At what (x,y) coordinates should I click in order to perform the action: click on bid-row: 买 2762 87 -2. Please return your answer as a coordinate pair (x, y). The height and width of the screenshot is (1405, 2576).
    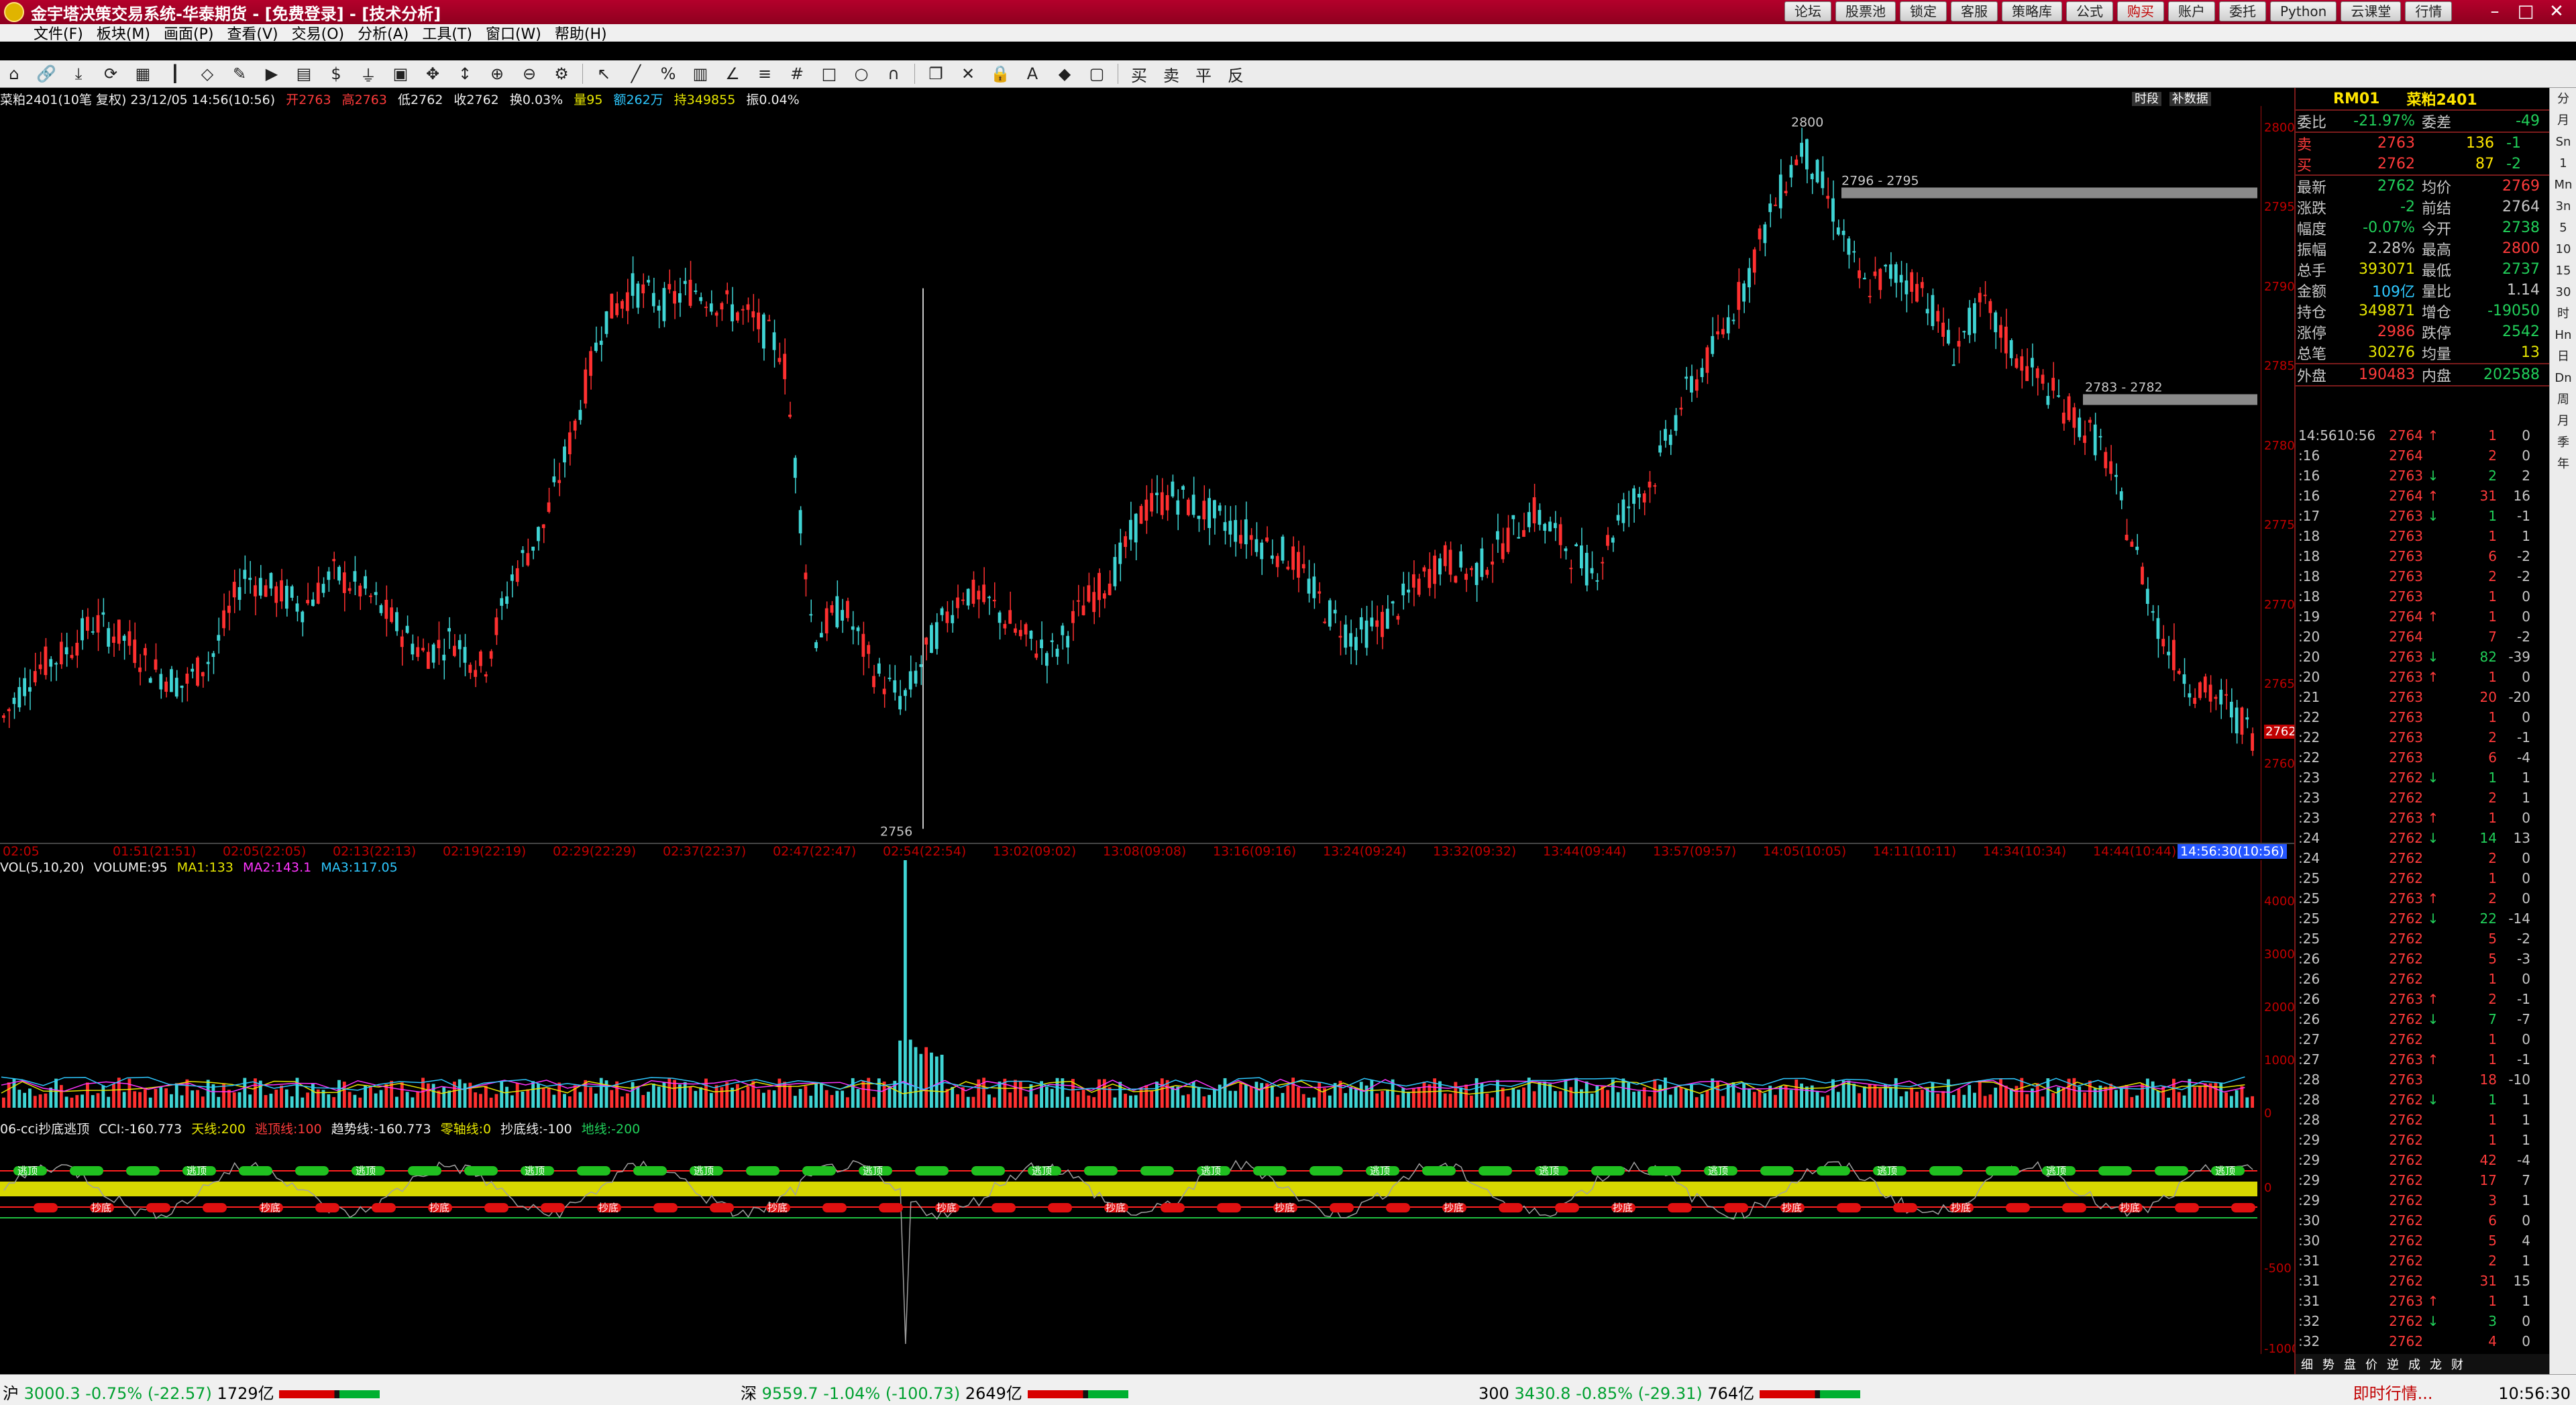
    Looking at the image, I should click on (2423, 164).